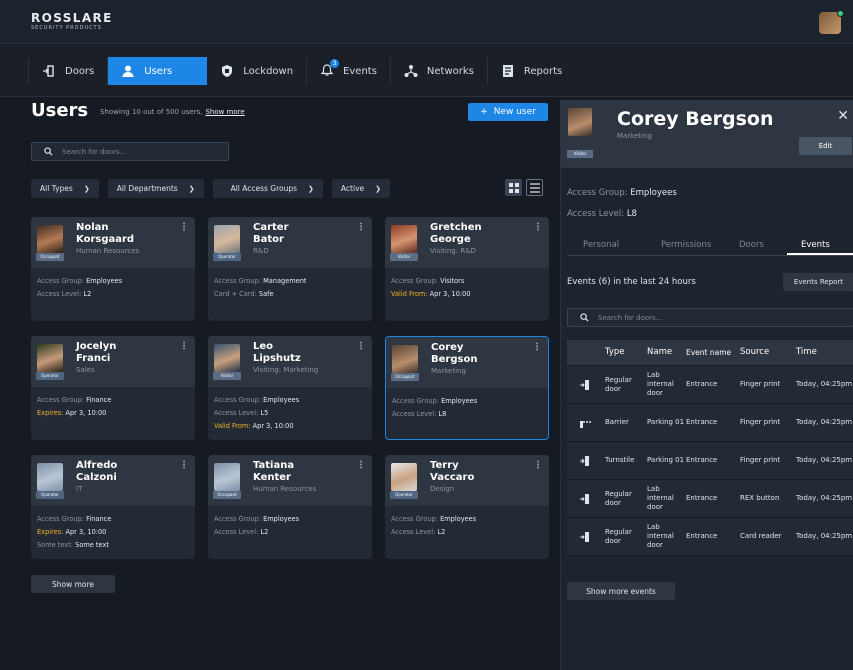  Describe the element at coordinates (831, 22) in the screenshot. I see `current-user-avatar` at that location.